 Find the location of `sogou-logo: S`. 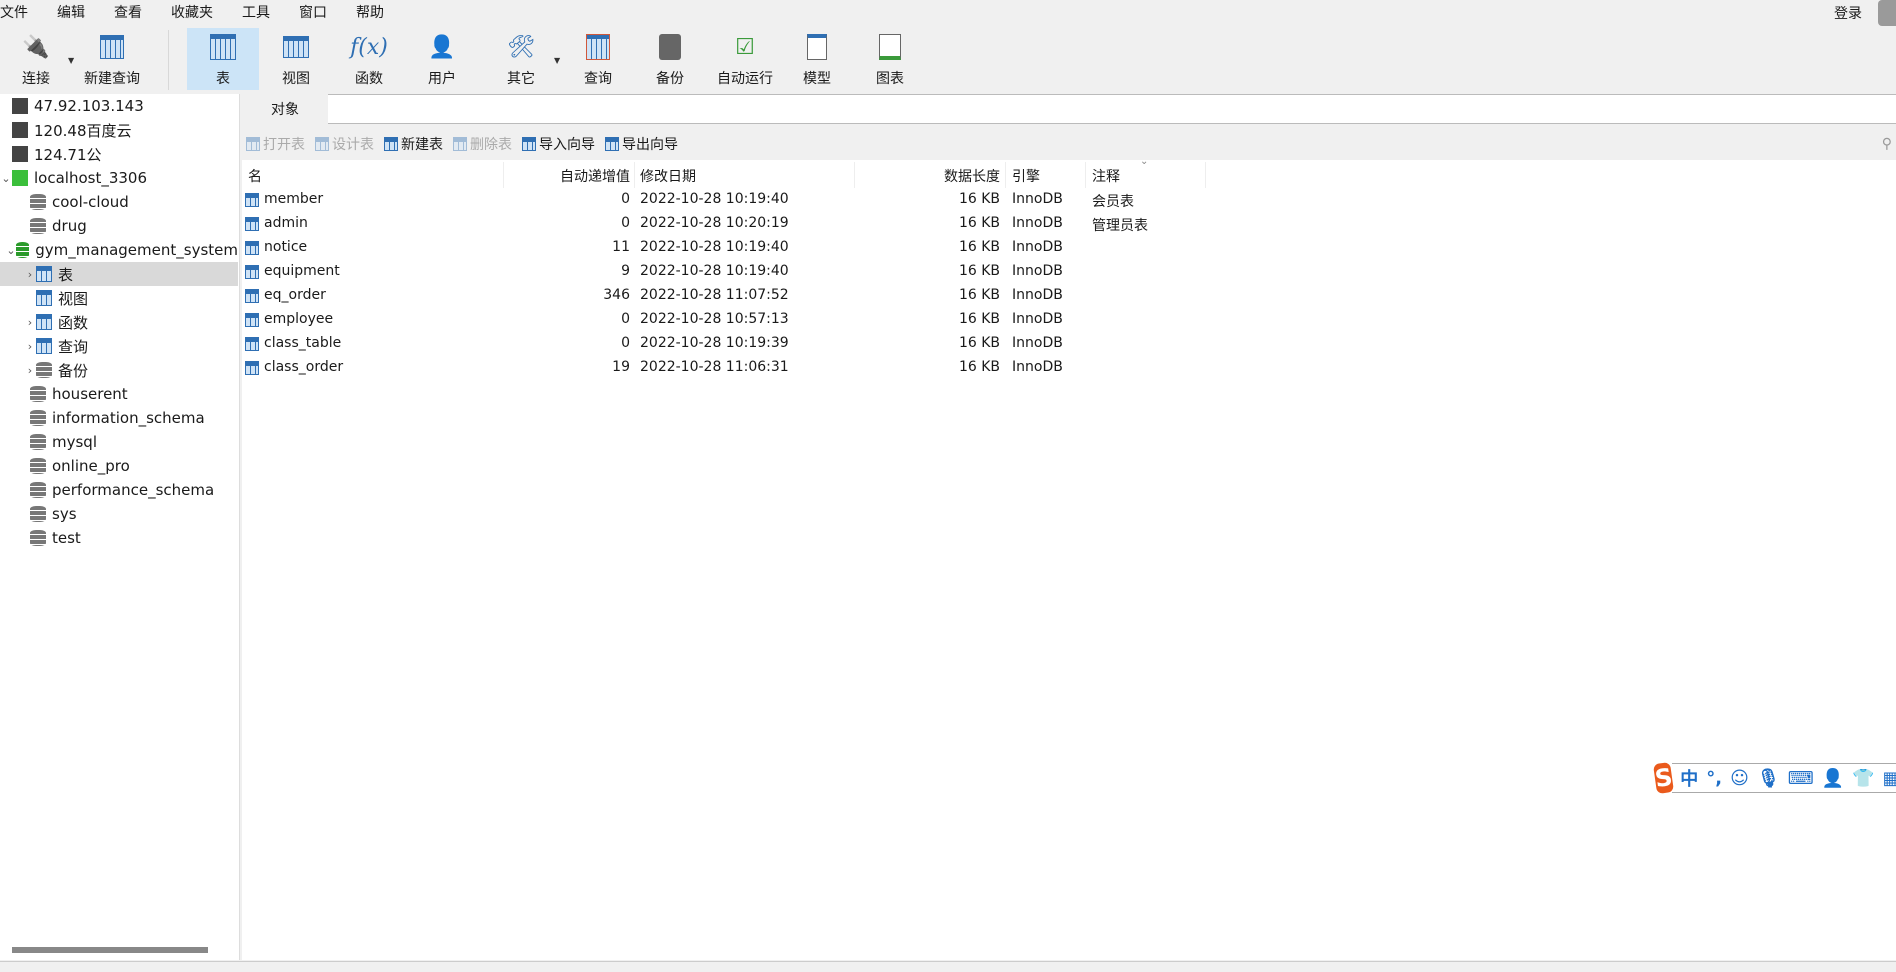

sogou-logo: S is located at coordinates (1663, 778).